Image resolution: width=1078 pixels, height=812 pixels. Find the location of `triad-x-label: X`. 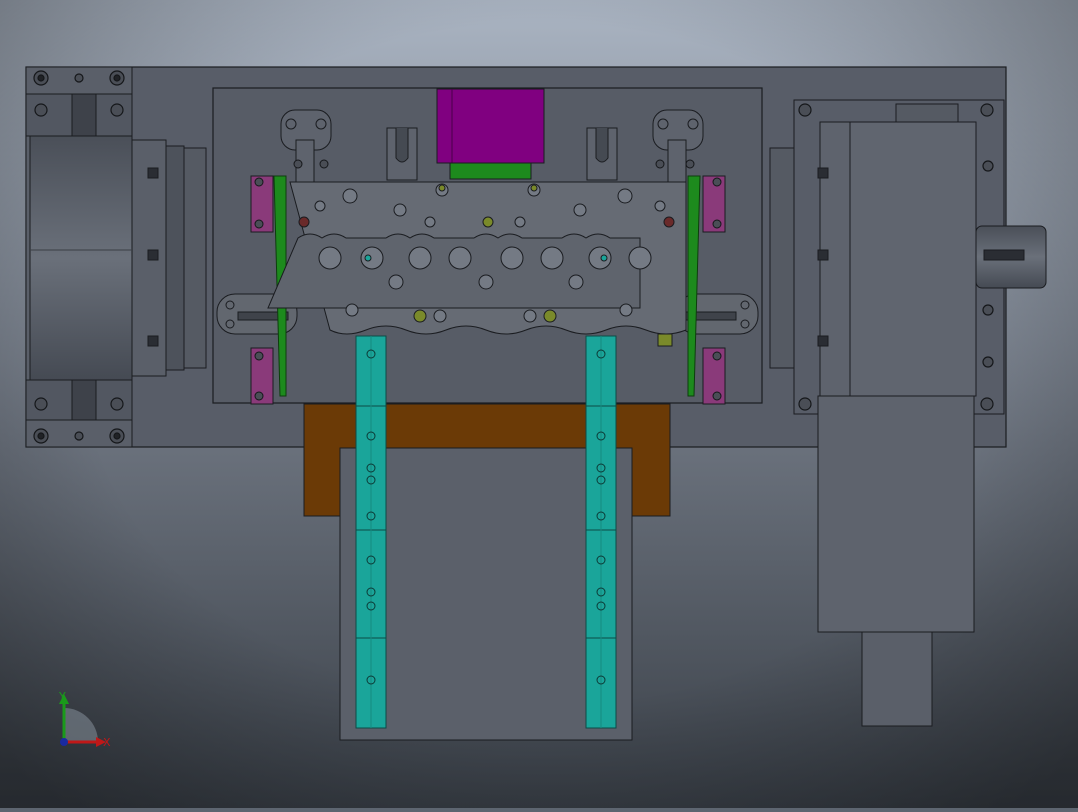

triad-x-label: X is located at coordinates (107, 742).